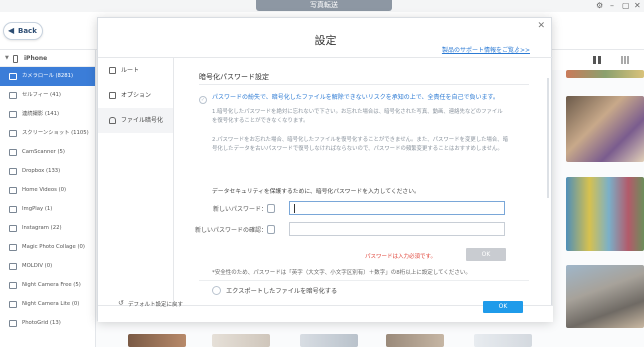  I want to click on reset-icon: ↺, so click(121, 303).